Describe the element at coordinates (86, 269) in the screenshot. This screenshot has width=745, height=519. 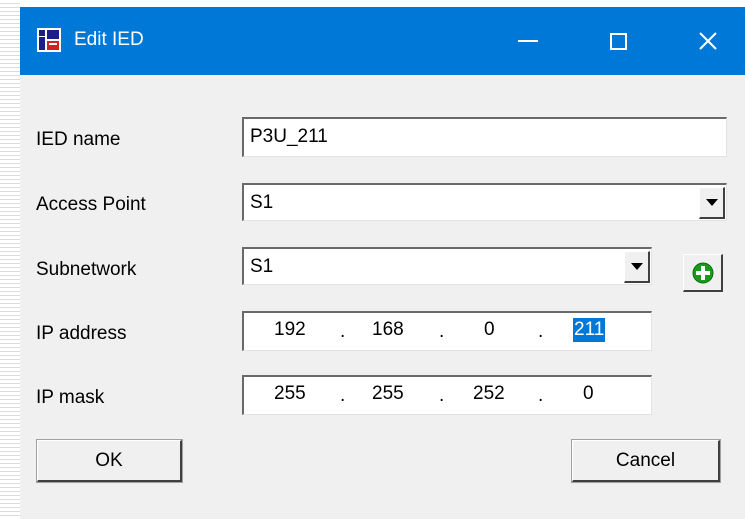
I see `subnetwork-label: Subnetwork` at that location.